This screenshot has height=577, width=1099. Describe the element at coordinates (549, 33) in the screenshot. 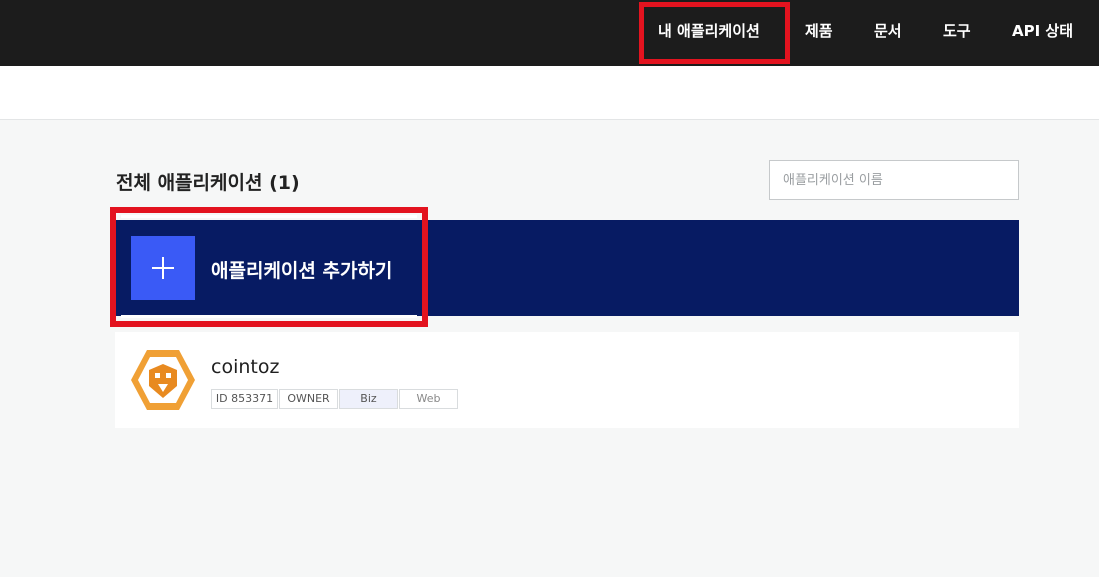

I see `top-navigation-bar: 내 애플리케이션 제품 문서 도구 API 상태` at that location.